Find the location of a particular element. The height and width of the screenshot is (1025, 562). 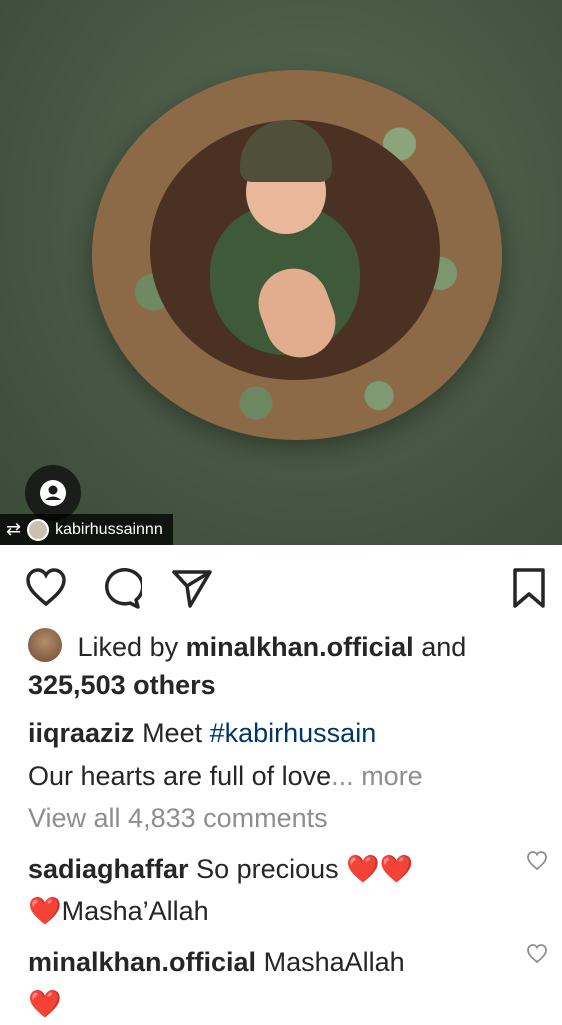

comment-emoji: ❤️ is located at coordinates (45, 1004).